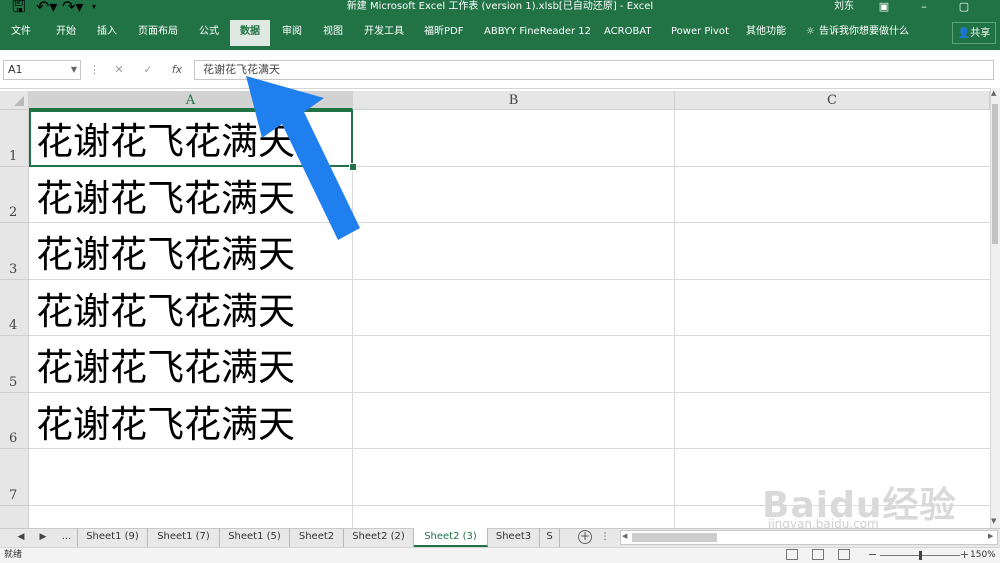 This screenshot has width=1000, height=563. I want to click on sheet-tab: Sheet2 (2), so click(379, 537).